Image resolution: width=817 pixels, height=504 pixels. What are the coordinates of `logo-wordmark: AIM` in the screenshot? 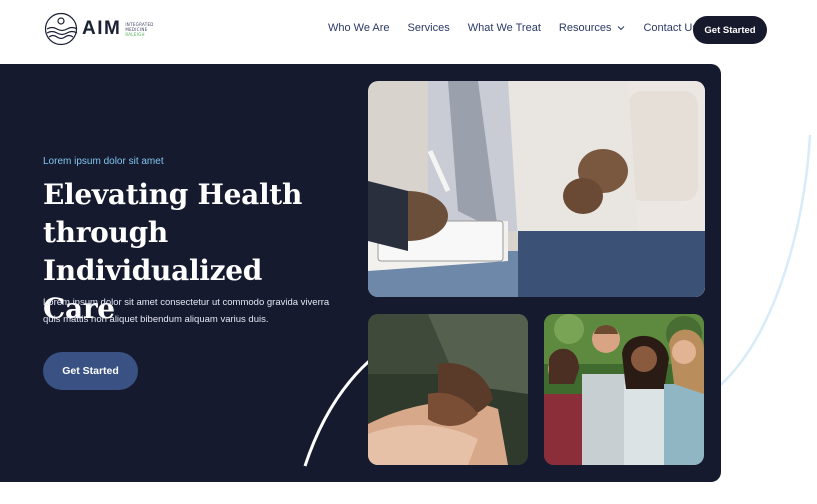 It's located at (102, 28).